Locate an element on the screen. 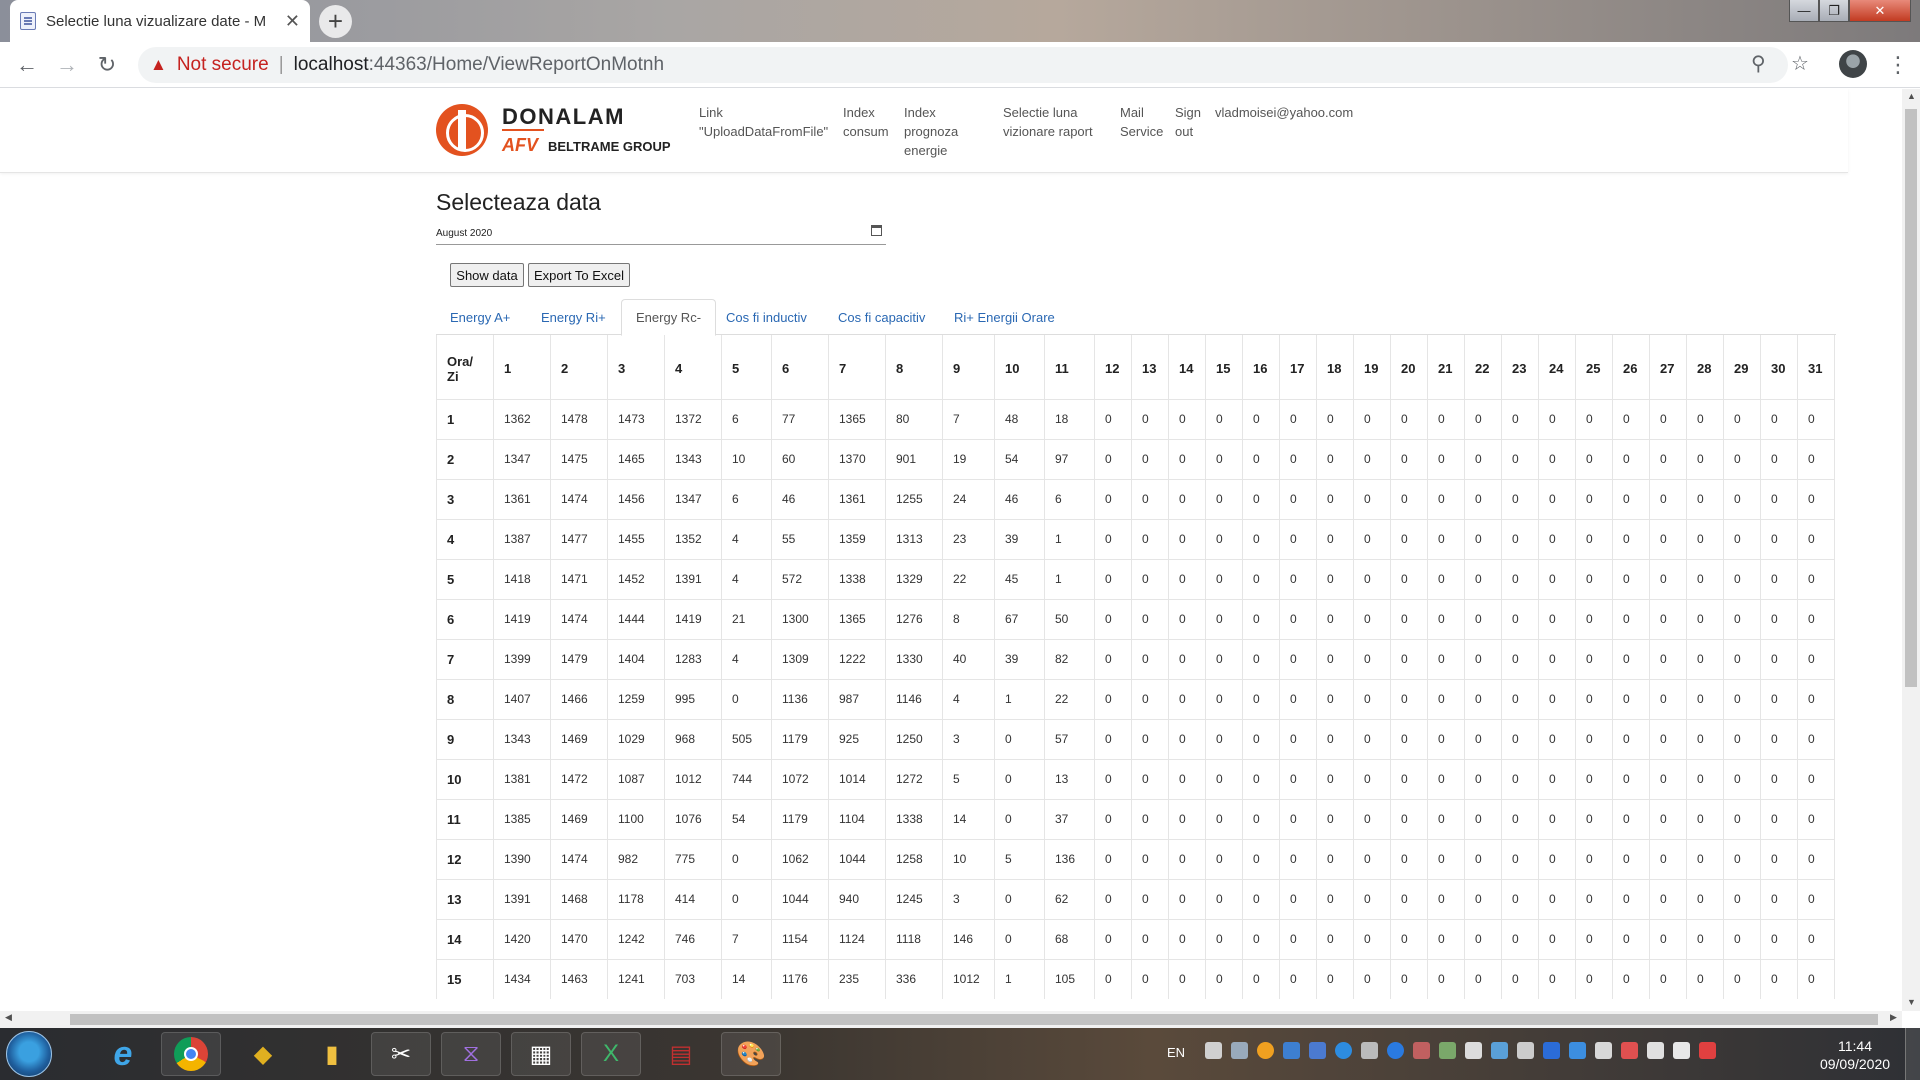 Image resolution: width=1920 pixels, height=1080 pixels. browser-tab: Selectie luna vizualizare date - M ✕ is located at coordinates (160, 21).